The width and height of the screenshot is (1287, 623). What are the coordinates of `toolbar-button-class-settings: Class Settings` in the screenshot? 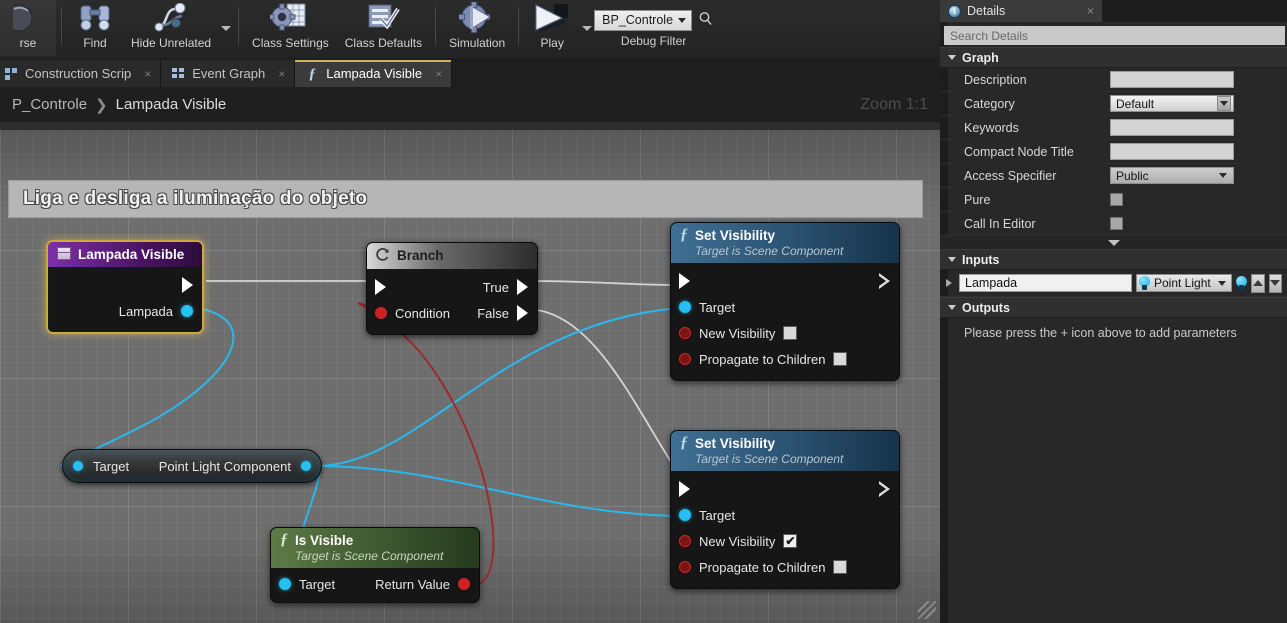 It's located at (290, 28).